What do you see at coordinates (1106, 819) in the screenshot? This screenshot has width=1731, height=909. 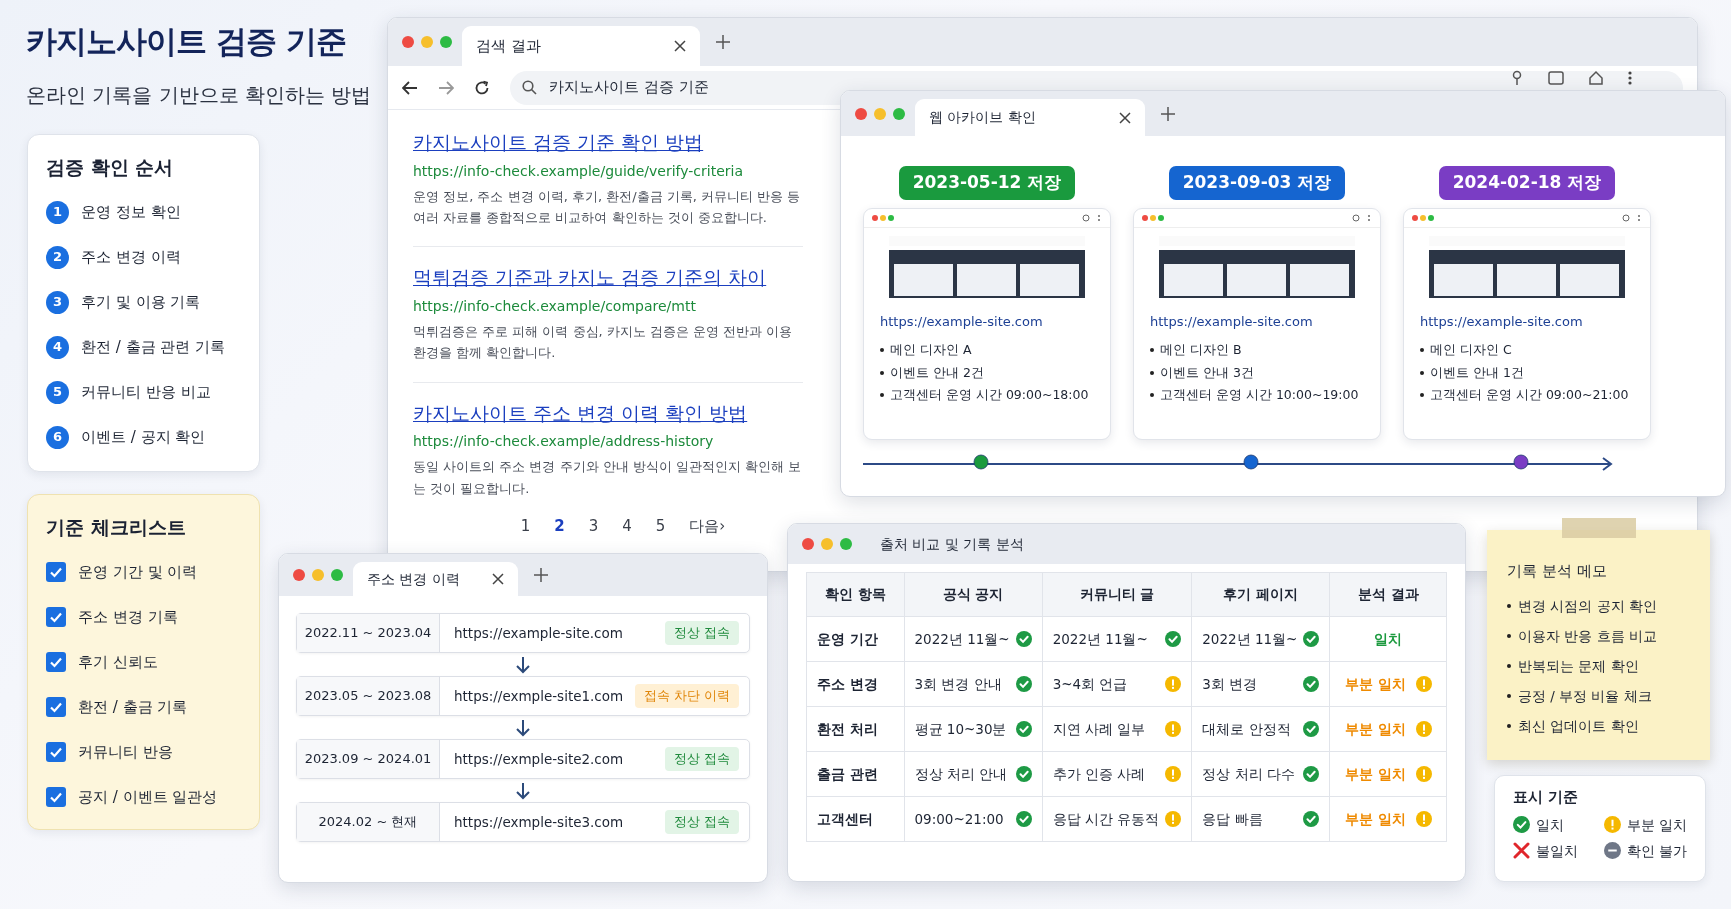 I see `table-cell-text: 응답 시간 유동적` at bounding box center [1106, 819].